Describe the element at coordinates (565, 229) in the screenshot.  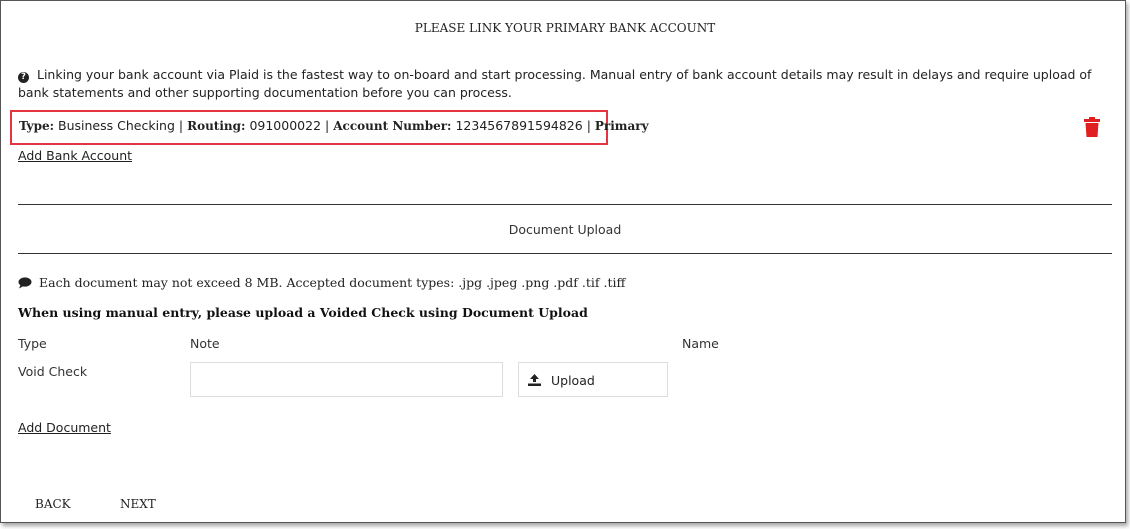
I see `document-upload-title: Document Upload` at that location.